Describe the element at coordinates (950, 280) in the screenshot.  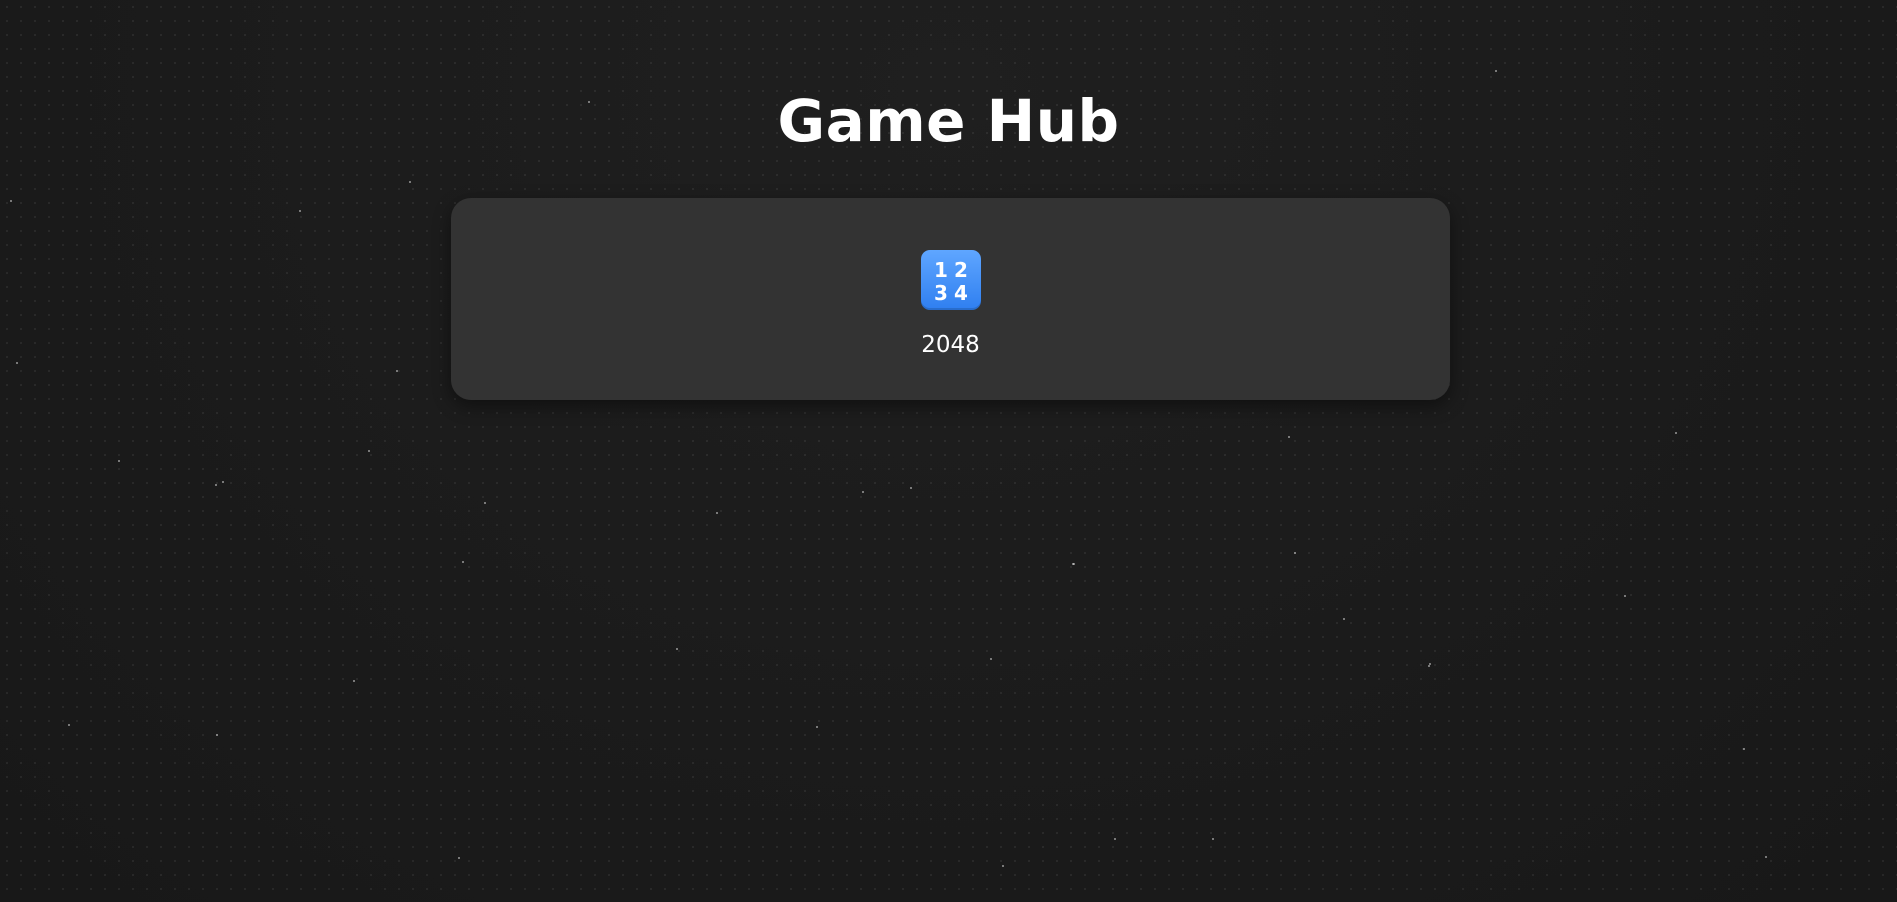
I see `numbers-1234-icon: 1 2 3 4` at that location.